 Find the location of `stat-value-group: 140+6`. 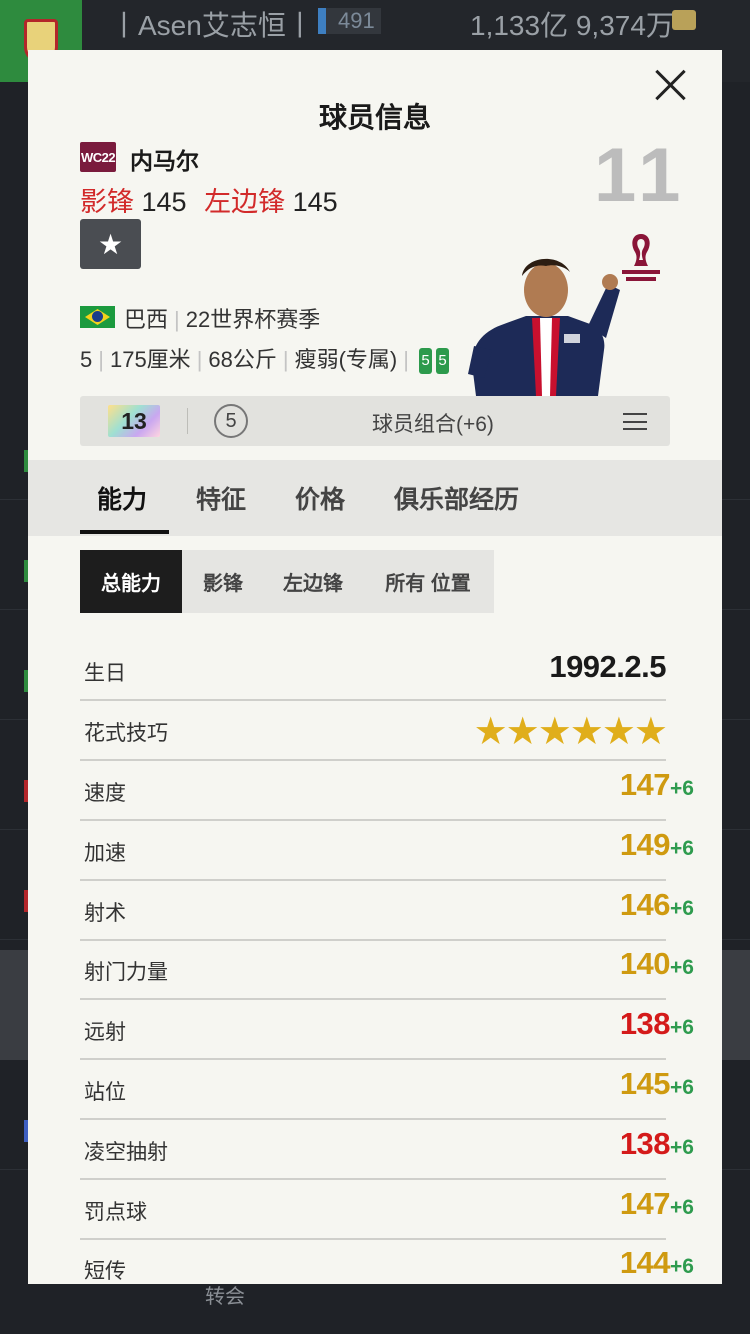

stat-value-group: 140+6 is located at coordinates (657, 964).